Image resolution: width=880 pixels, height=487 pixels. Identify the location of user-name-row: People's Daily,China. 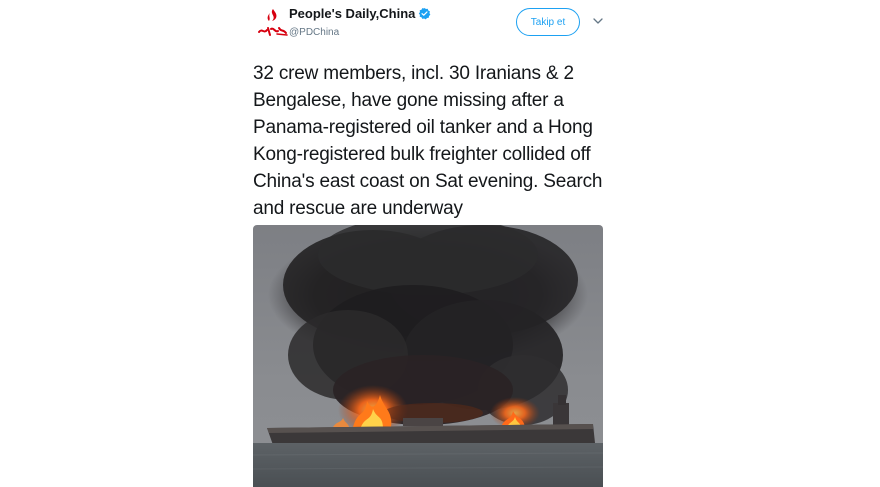
(360, 13).